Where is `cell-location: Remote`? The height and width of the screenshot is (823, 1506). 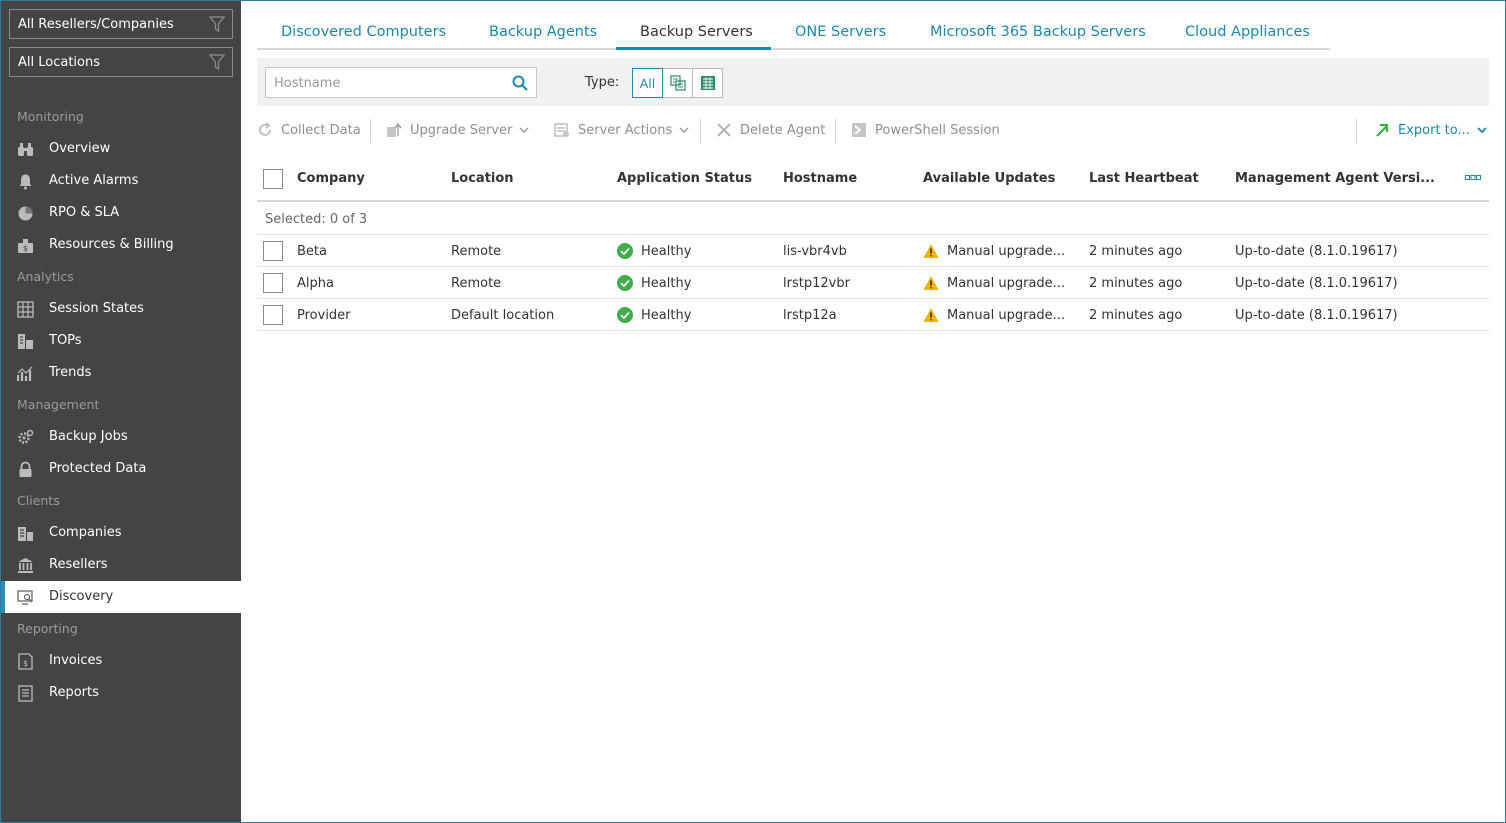 cell-location: Remote is located at coordinates (476, 251).